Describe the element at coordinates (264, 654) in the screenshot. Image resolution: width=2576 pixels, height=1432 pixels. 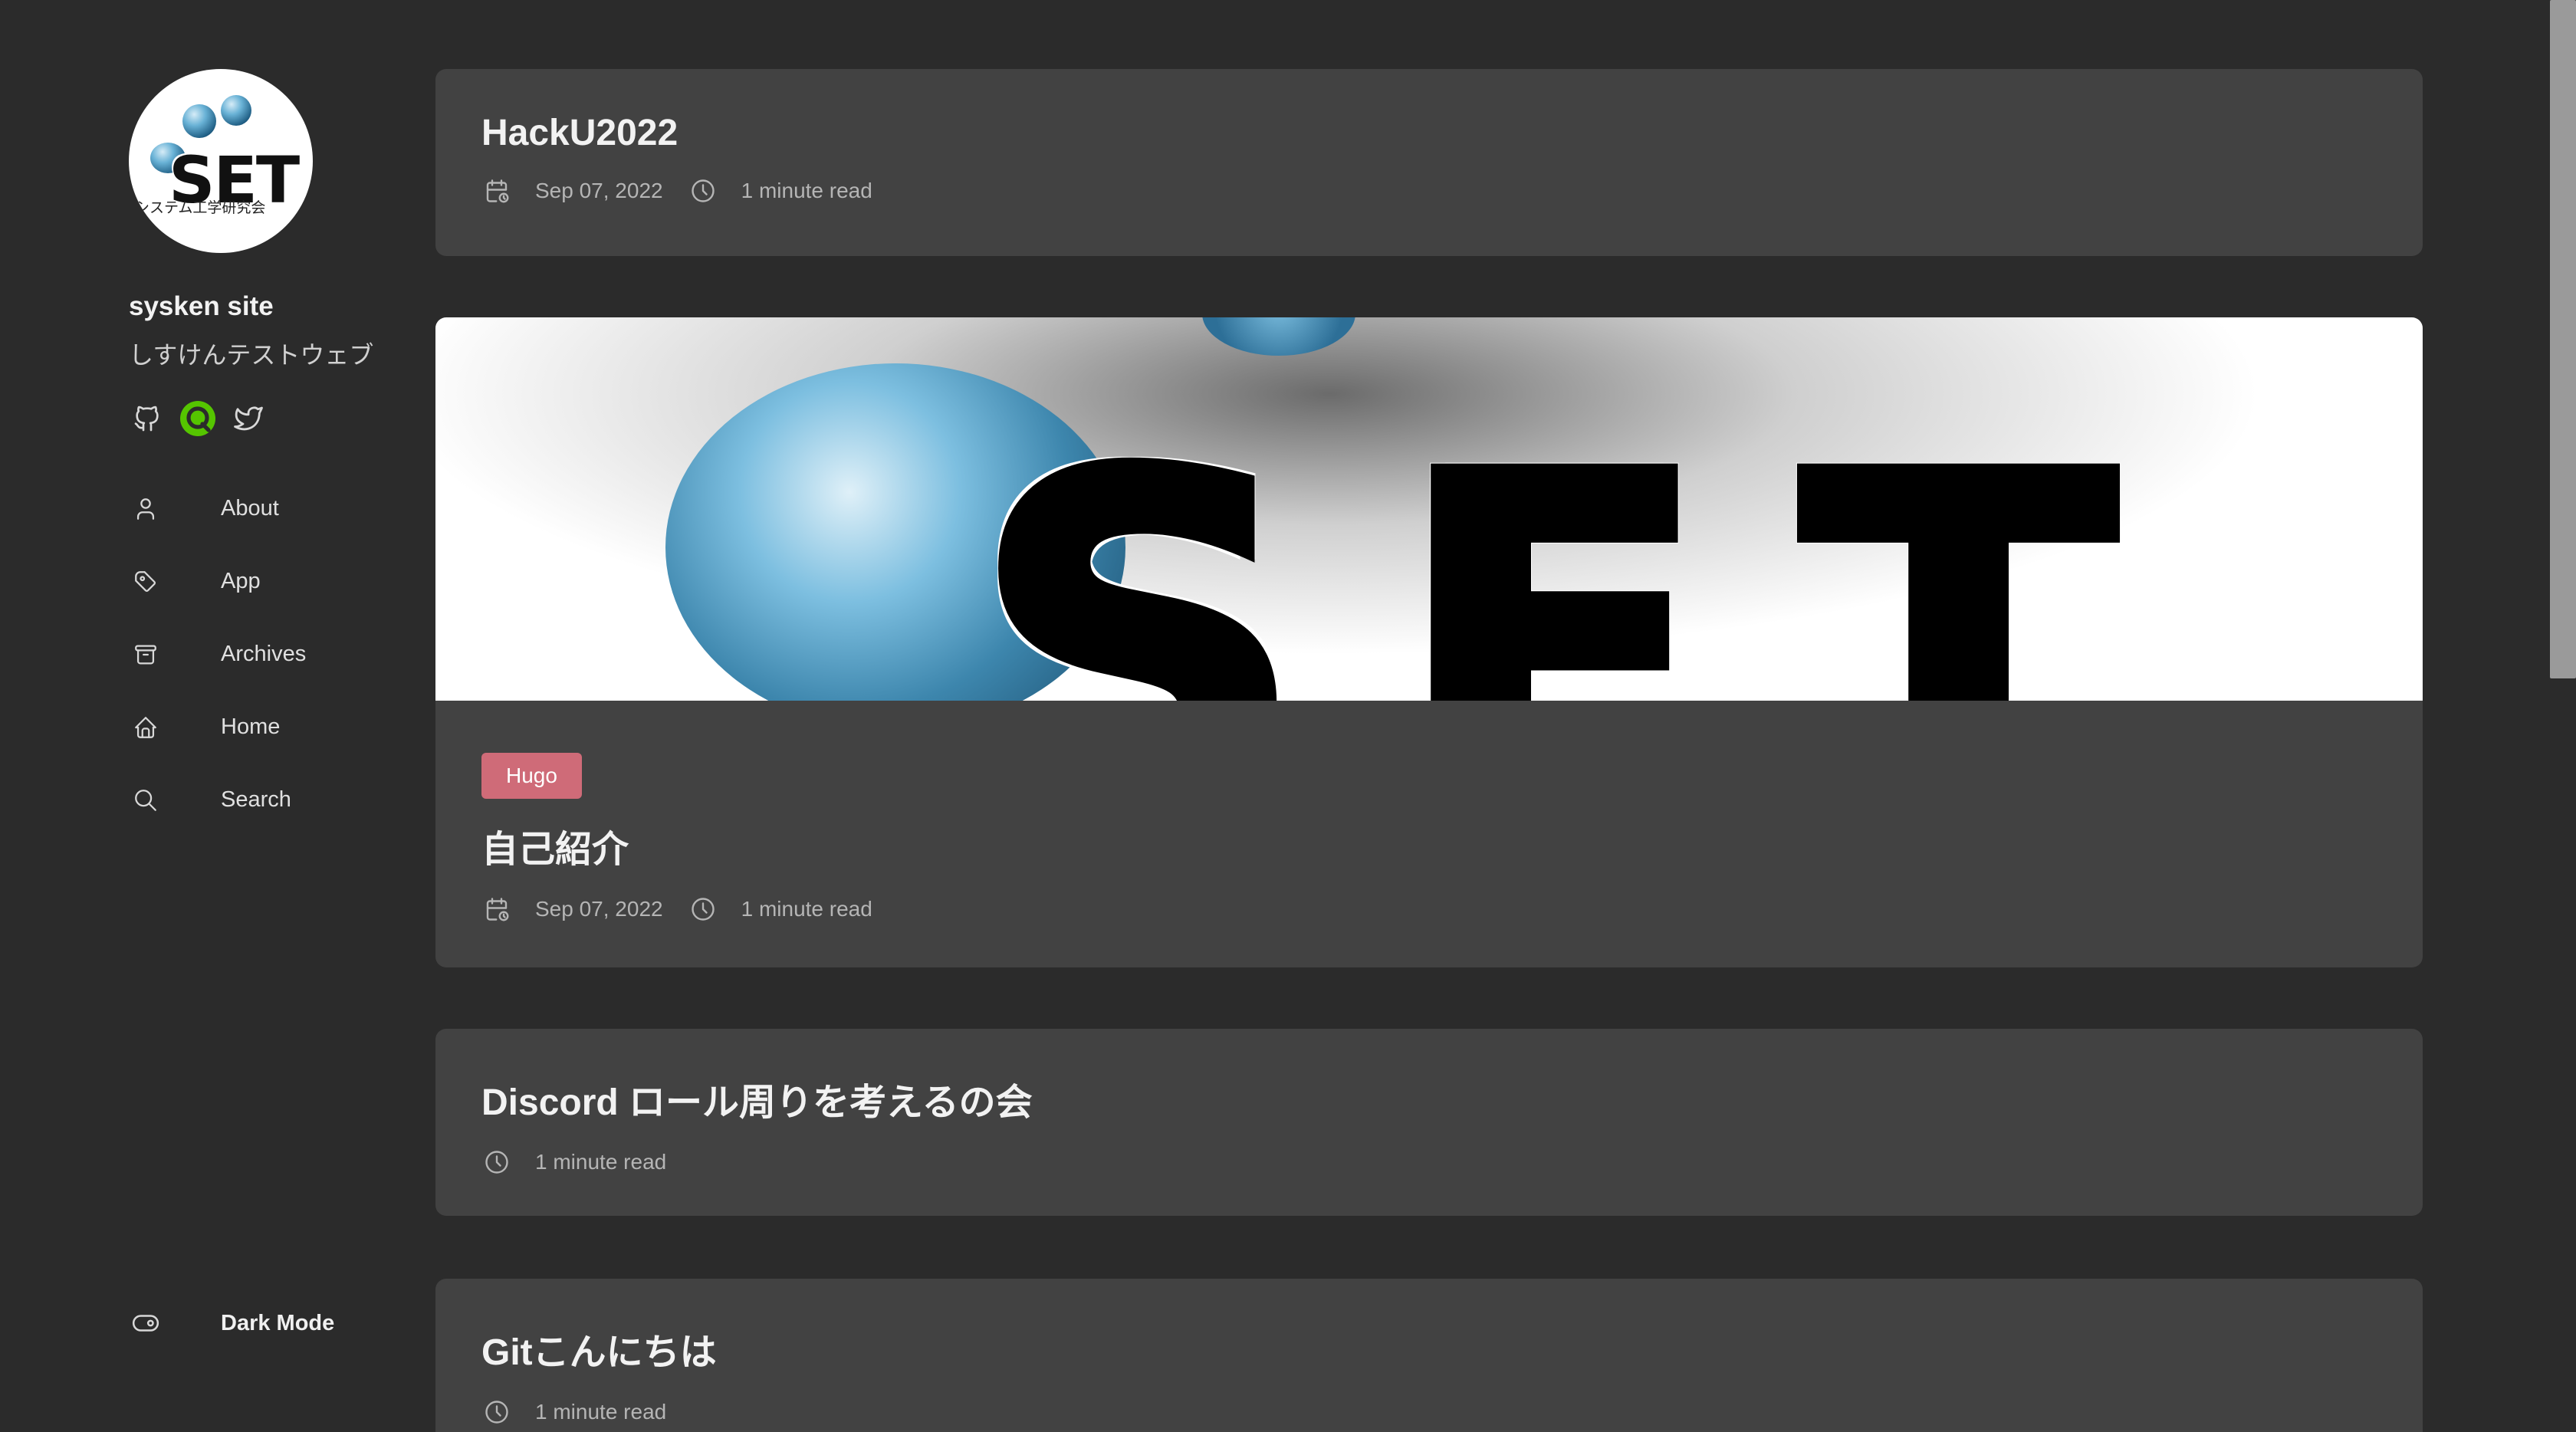
I see `nav-label-archives: Archives` at that location.